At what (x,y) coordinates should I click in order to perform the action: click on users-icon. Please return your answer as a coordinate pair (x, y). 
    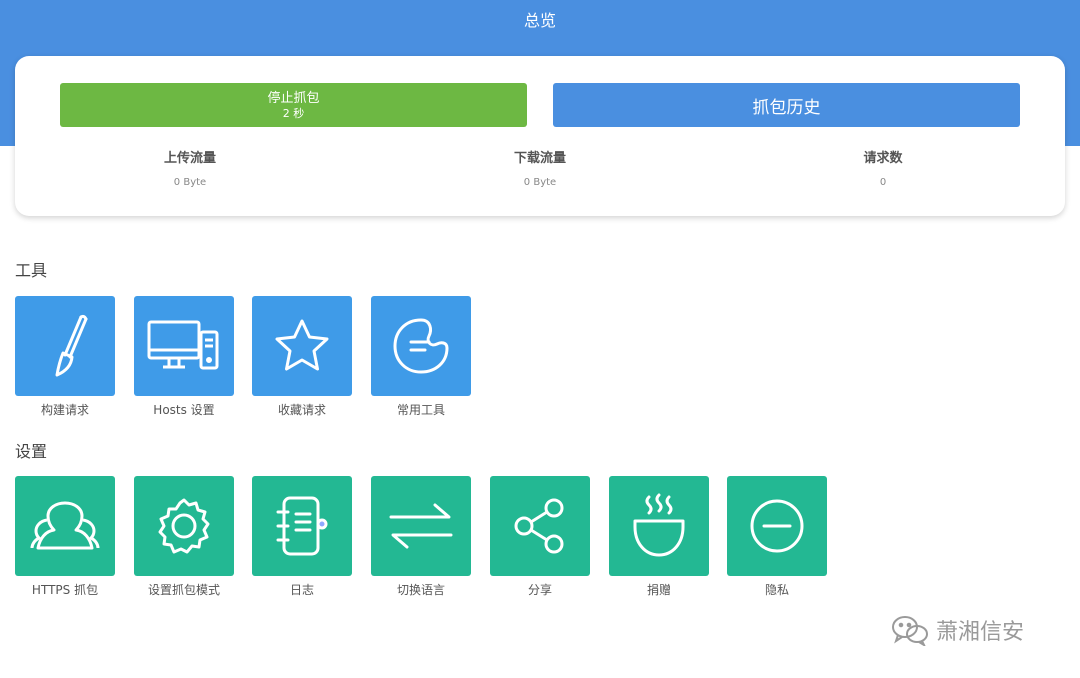
    Looking at the image, I should click on (65, 525).